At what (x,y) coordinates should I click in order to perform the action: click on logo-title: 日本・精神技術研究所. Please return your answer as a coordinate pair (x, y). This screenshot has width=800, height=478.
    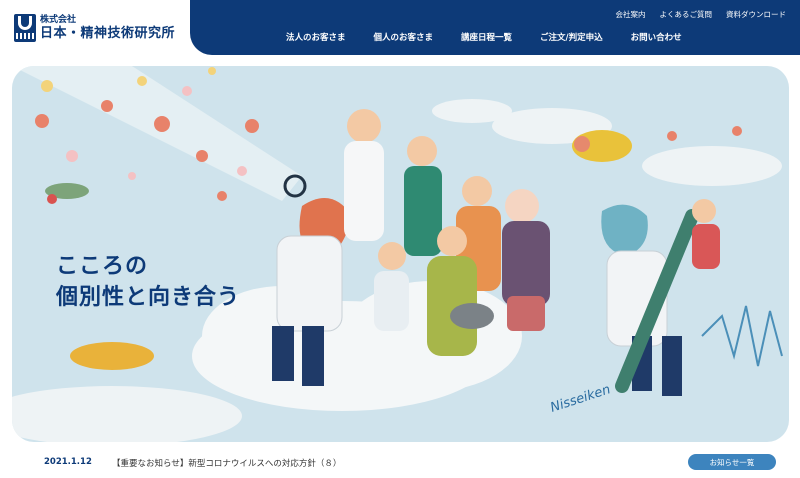
    Looking at the image, I should click on (108, 33).